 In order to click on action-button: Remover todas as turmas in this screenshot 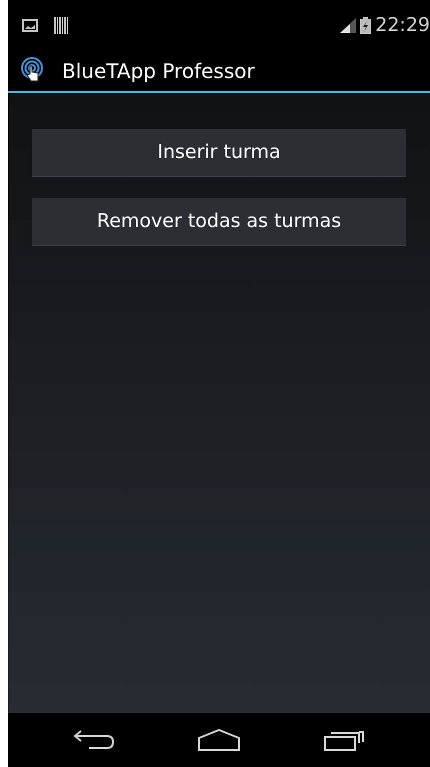, I will do `click(219, 222)`.